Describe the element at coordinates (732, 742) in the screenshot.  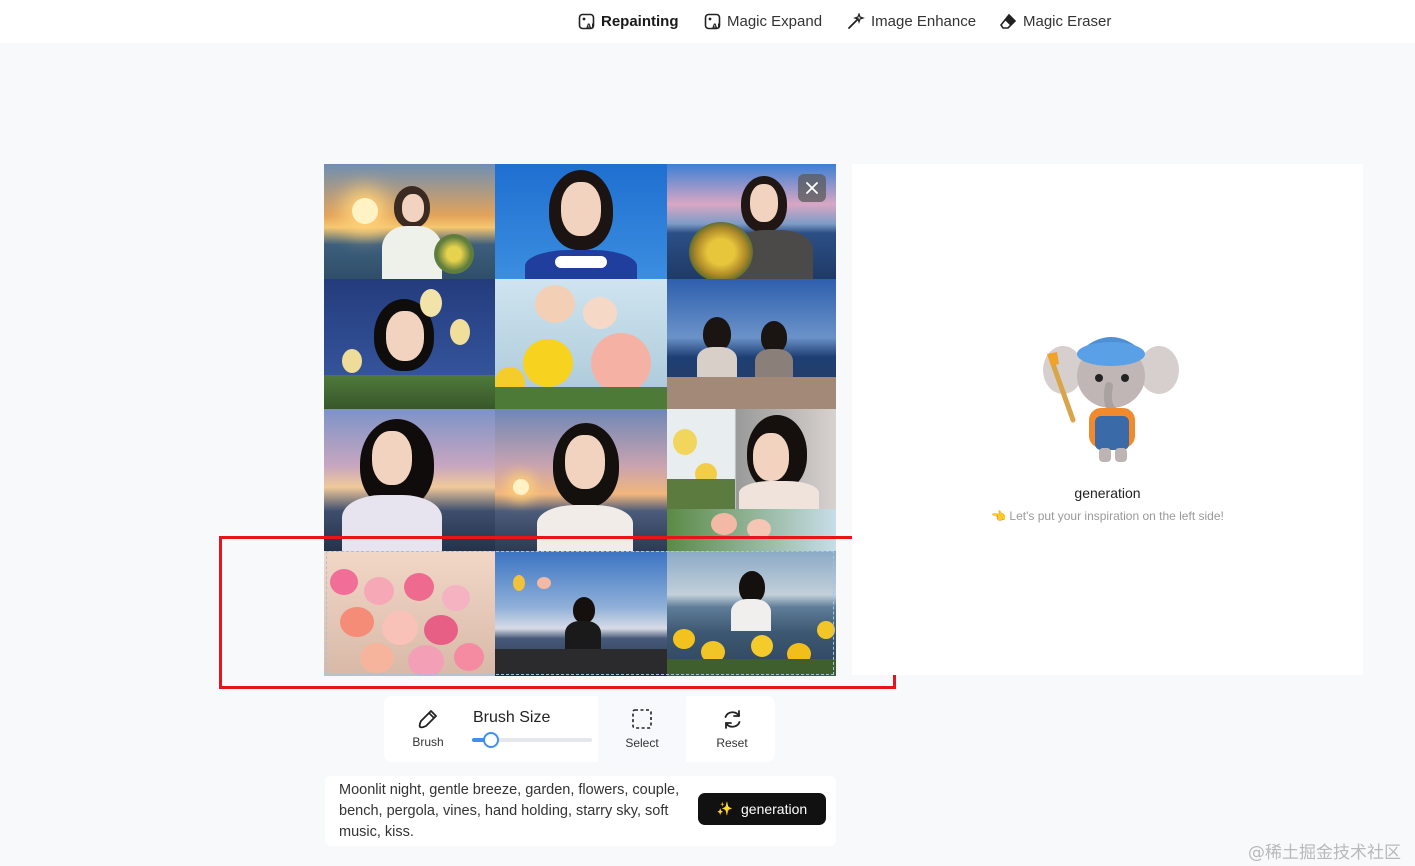
I see `reset-label: Reset` at that location.